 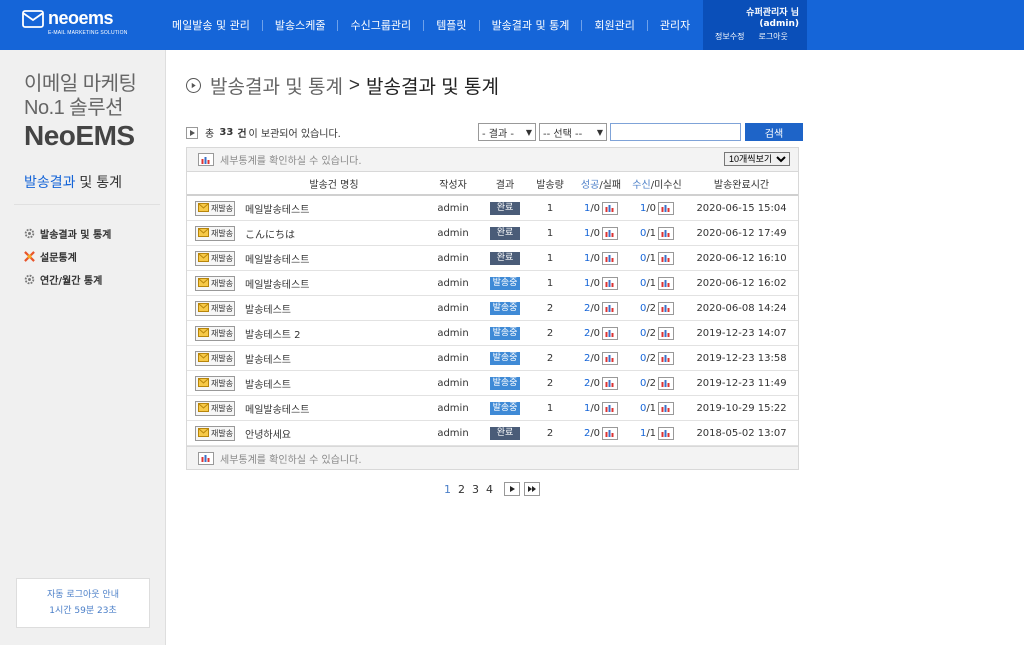 I want to click on row-done-time: 2019-12-23 11:49, so click(x=741, y=383).